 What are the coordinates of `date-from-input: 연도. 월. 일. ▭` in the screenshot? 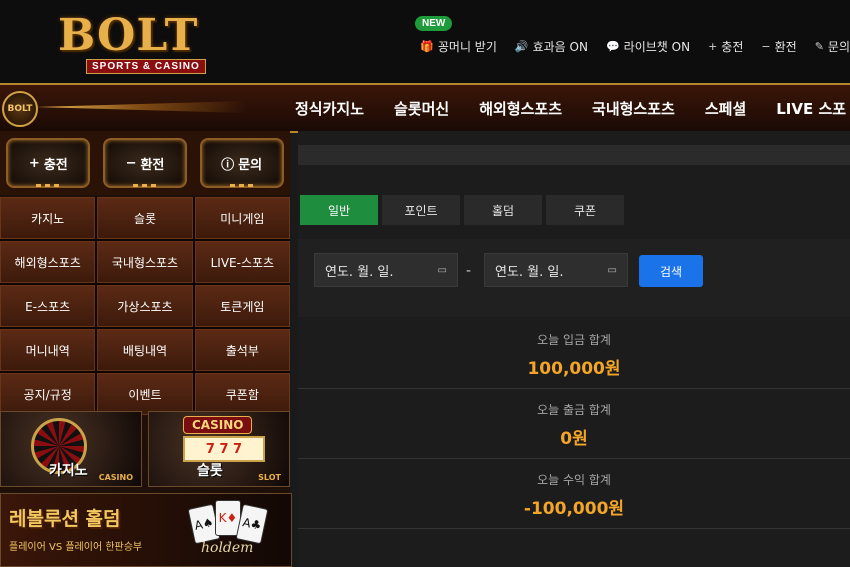 It's located at (386, 270).